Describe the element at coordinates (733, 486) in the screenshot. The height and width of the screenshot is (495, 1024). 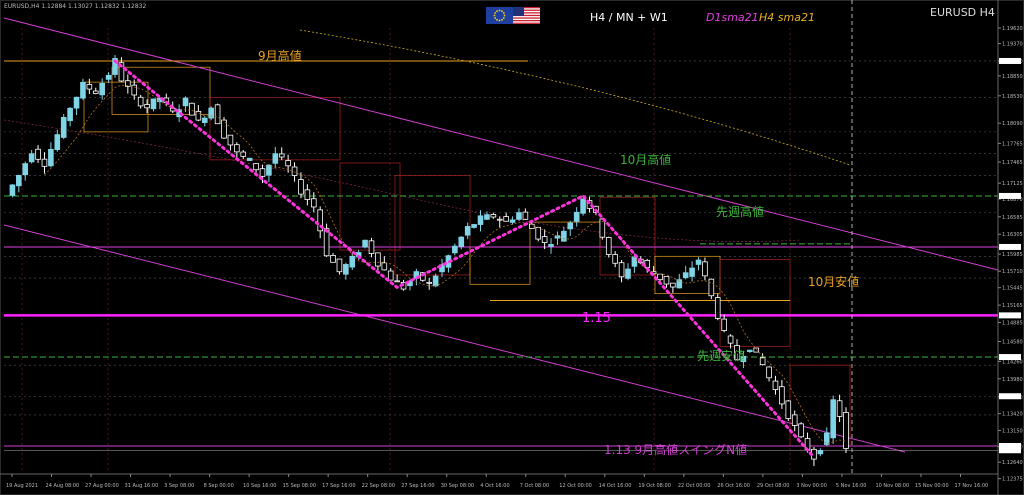
I see `time-tick-label: 26 Oct 16:00` at that location.